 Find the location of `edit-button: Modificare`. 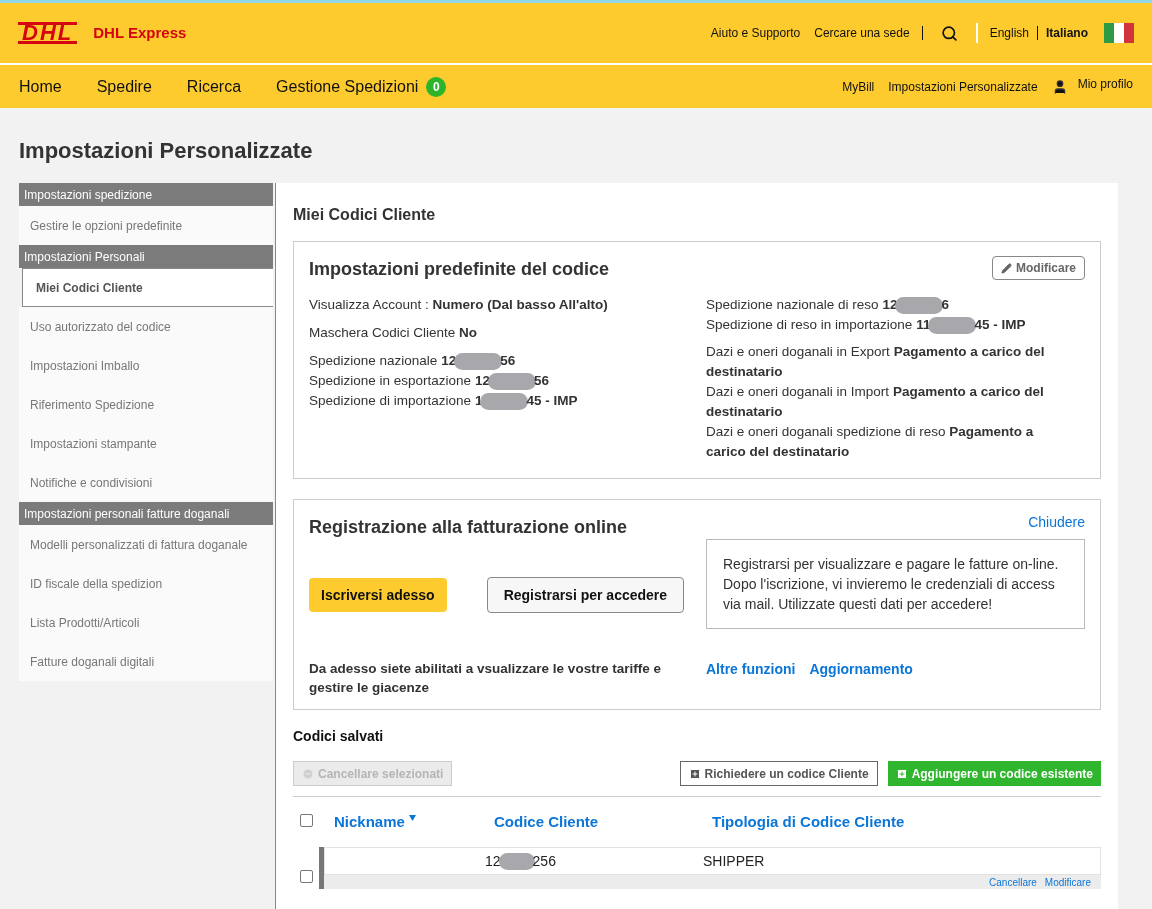

edit-button: Modificare is located at coordinates (1038, 268).